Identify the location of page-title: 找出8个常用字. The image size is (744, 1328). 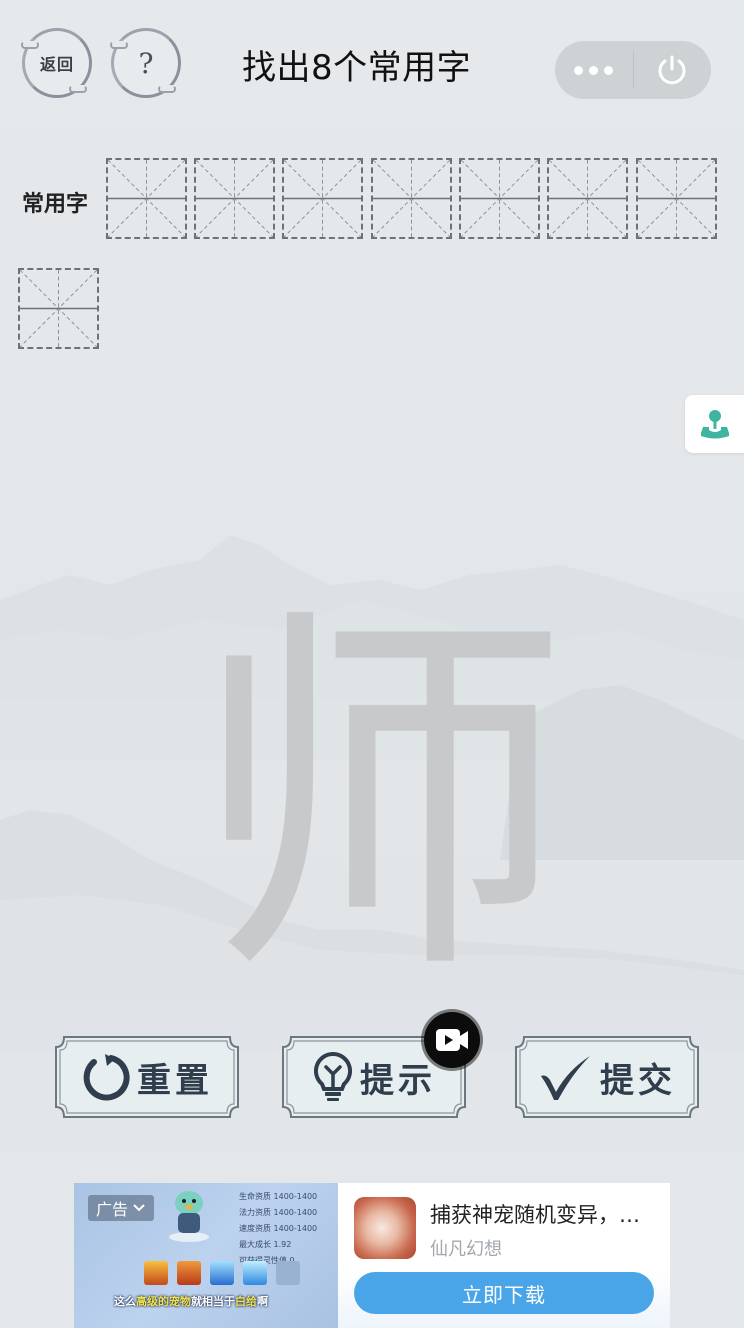
(357, 68).